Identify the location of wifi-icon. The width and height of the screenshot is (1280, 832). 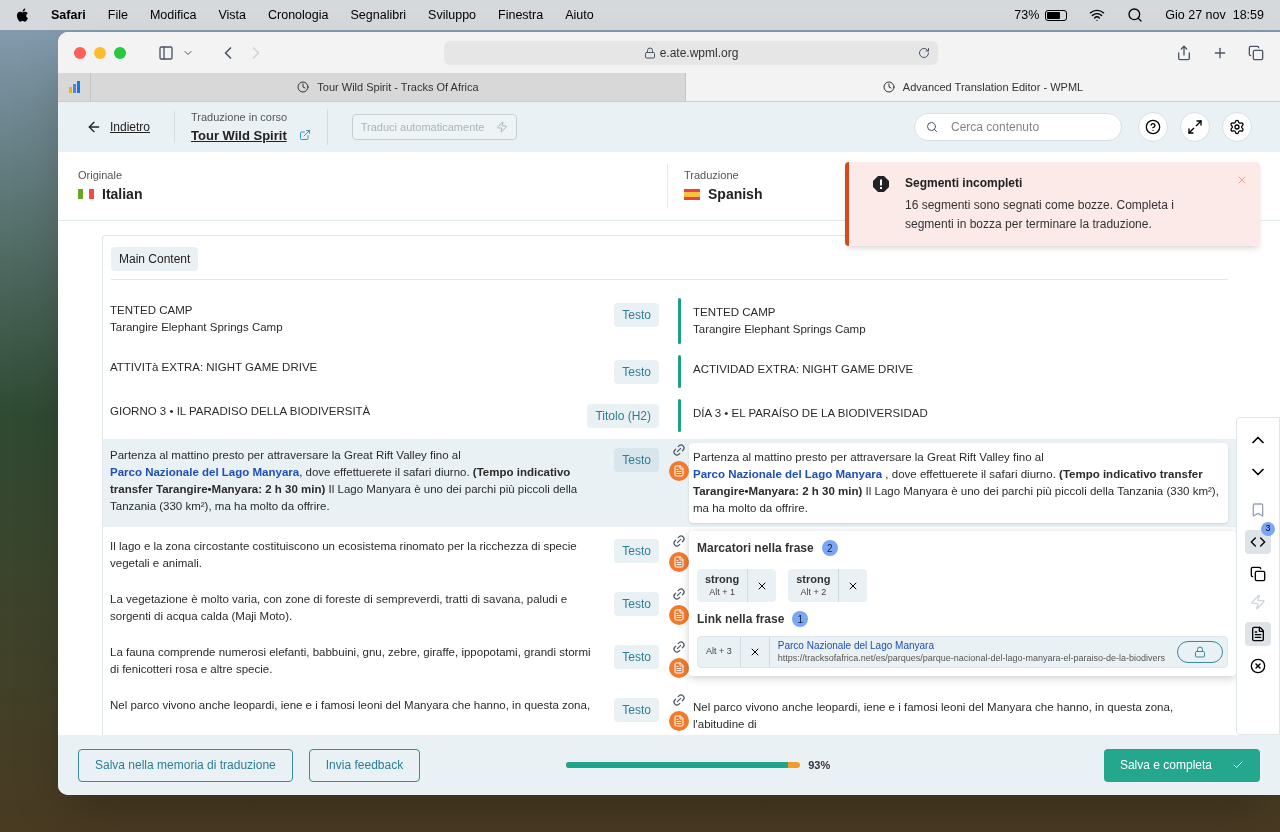
(1097, 15).